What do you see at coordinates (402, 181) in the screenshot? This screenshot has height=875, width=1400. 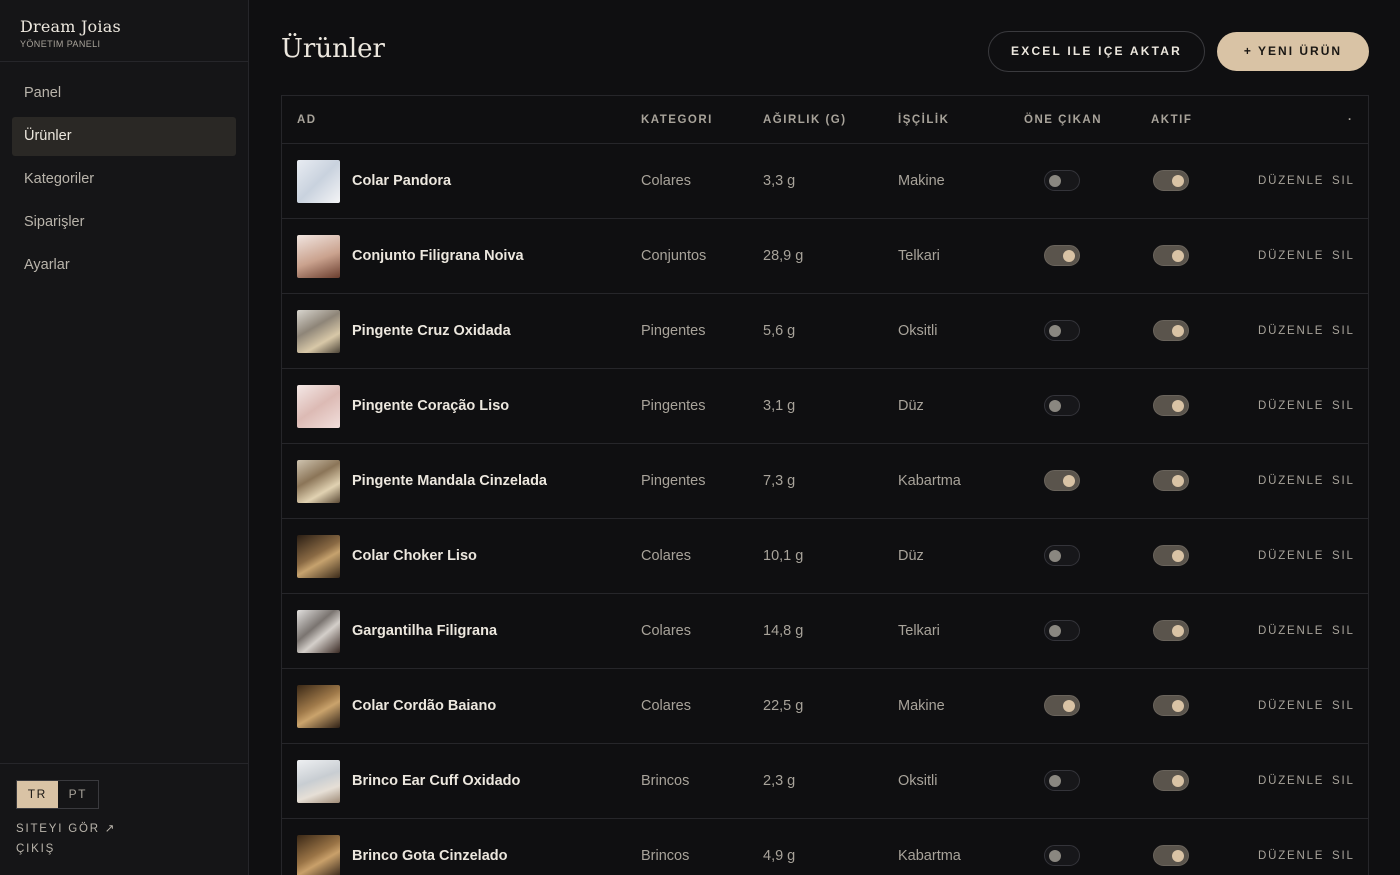 I see `product-name: Colar Pandora` at bounding box center [402, 181].